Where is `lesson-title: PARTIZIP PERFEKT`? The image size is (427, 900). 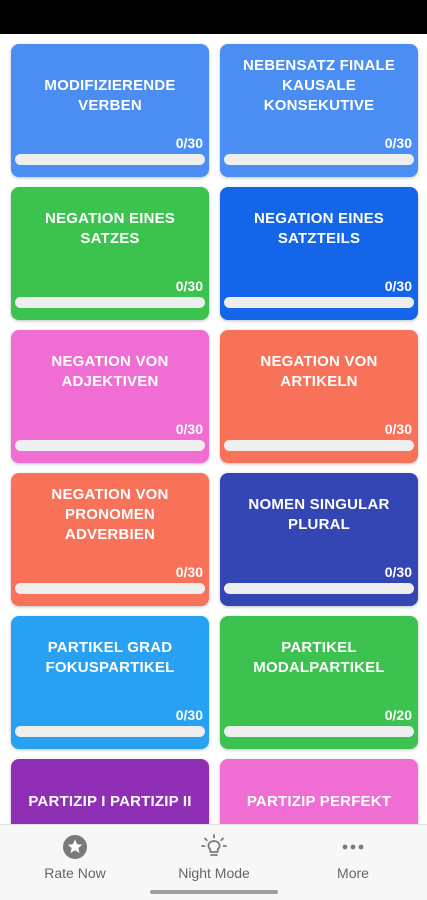
lesson-title: PARTIZIP PERFEKT is located at coordinates (319, 801).